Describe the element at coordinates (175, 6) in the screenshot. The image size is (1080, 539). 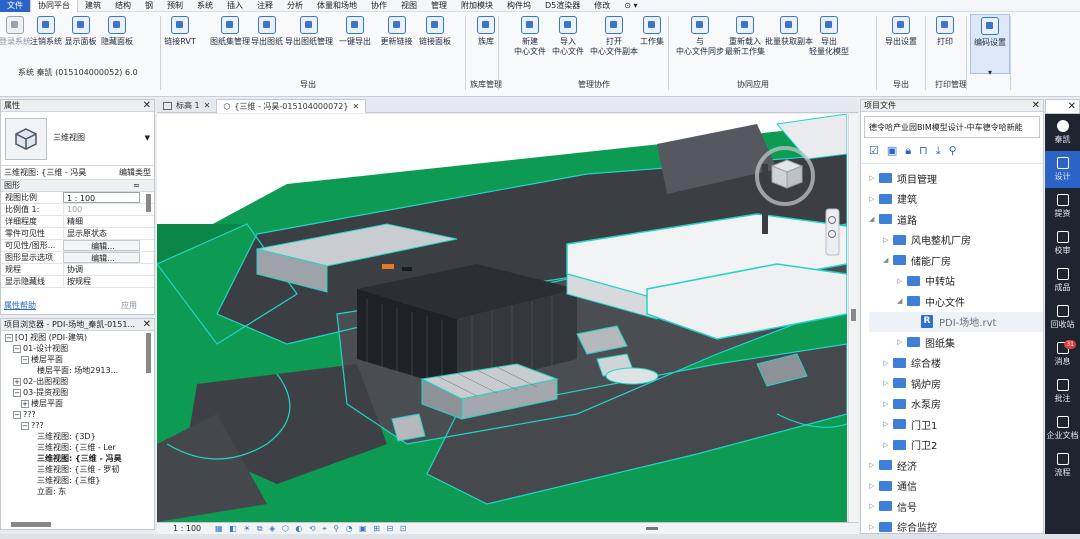
I see `menu-item: 预制` at that location.